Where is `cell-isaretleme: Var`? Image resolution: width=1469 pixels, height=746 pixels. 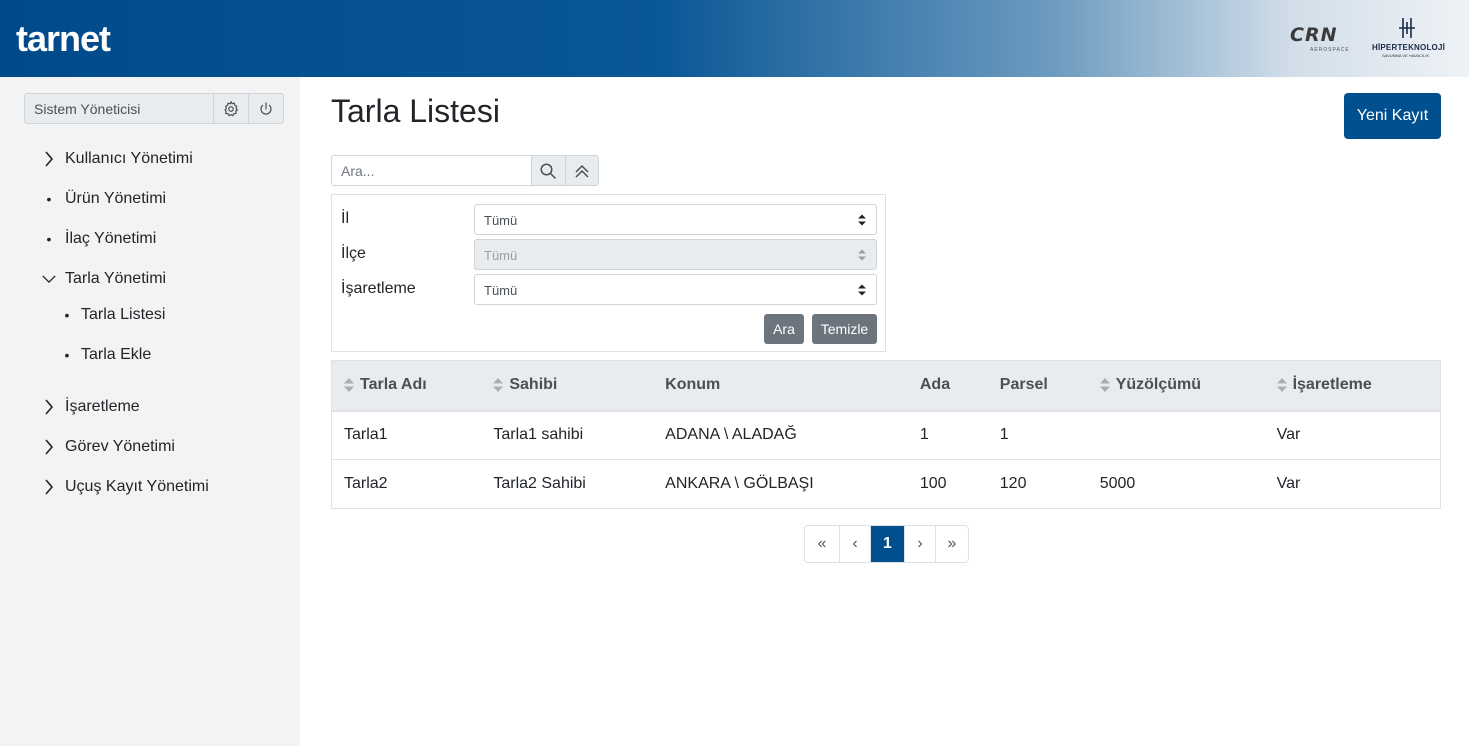
cell-isaretleme: Var is located at coordinates (1352, 484).